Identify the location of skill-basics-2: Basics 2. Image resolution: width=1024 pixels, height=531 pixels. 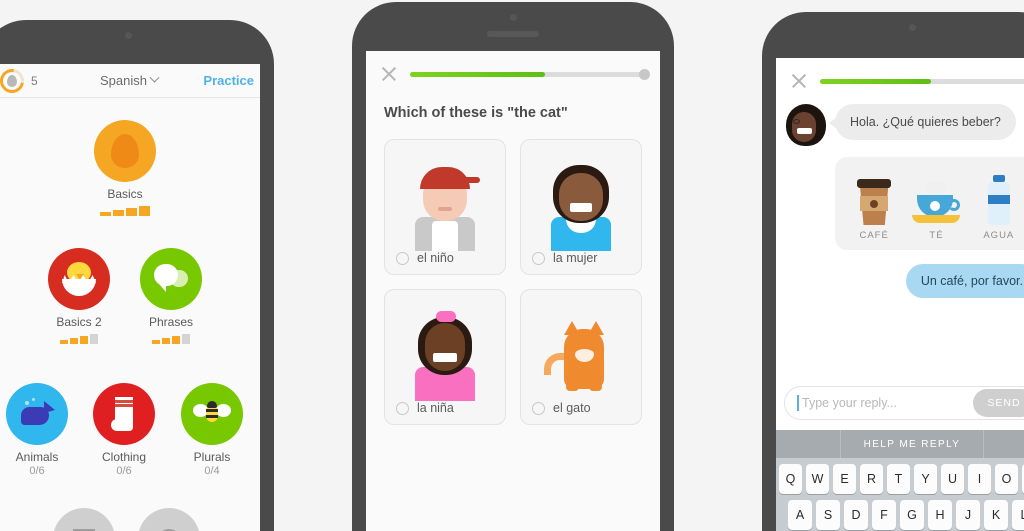
(79, 296).